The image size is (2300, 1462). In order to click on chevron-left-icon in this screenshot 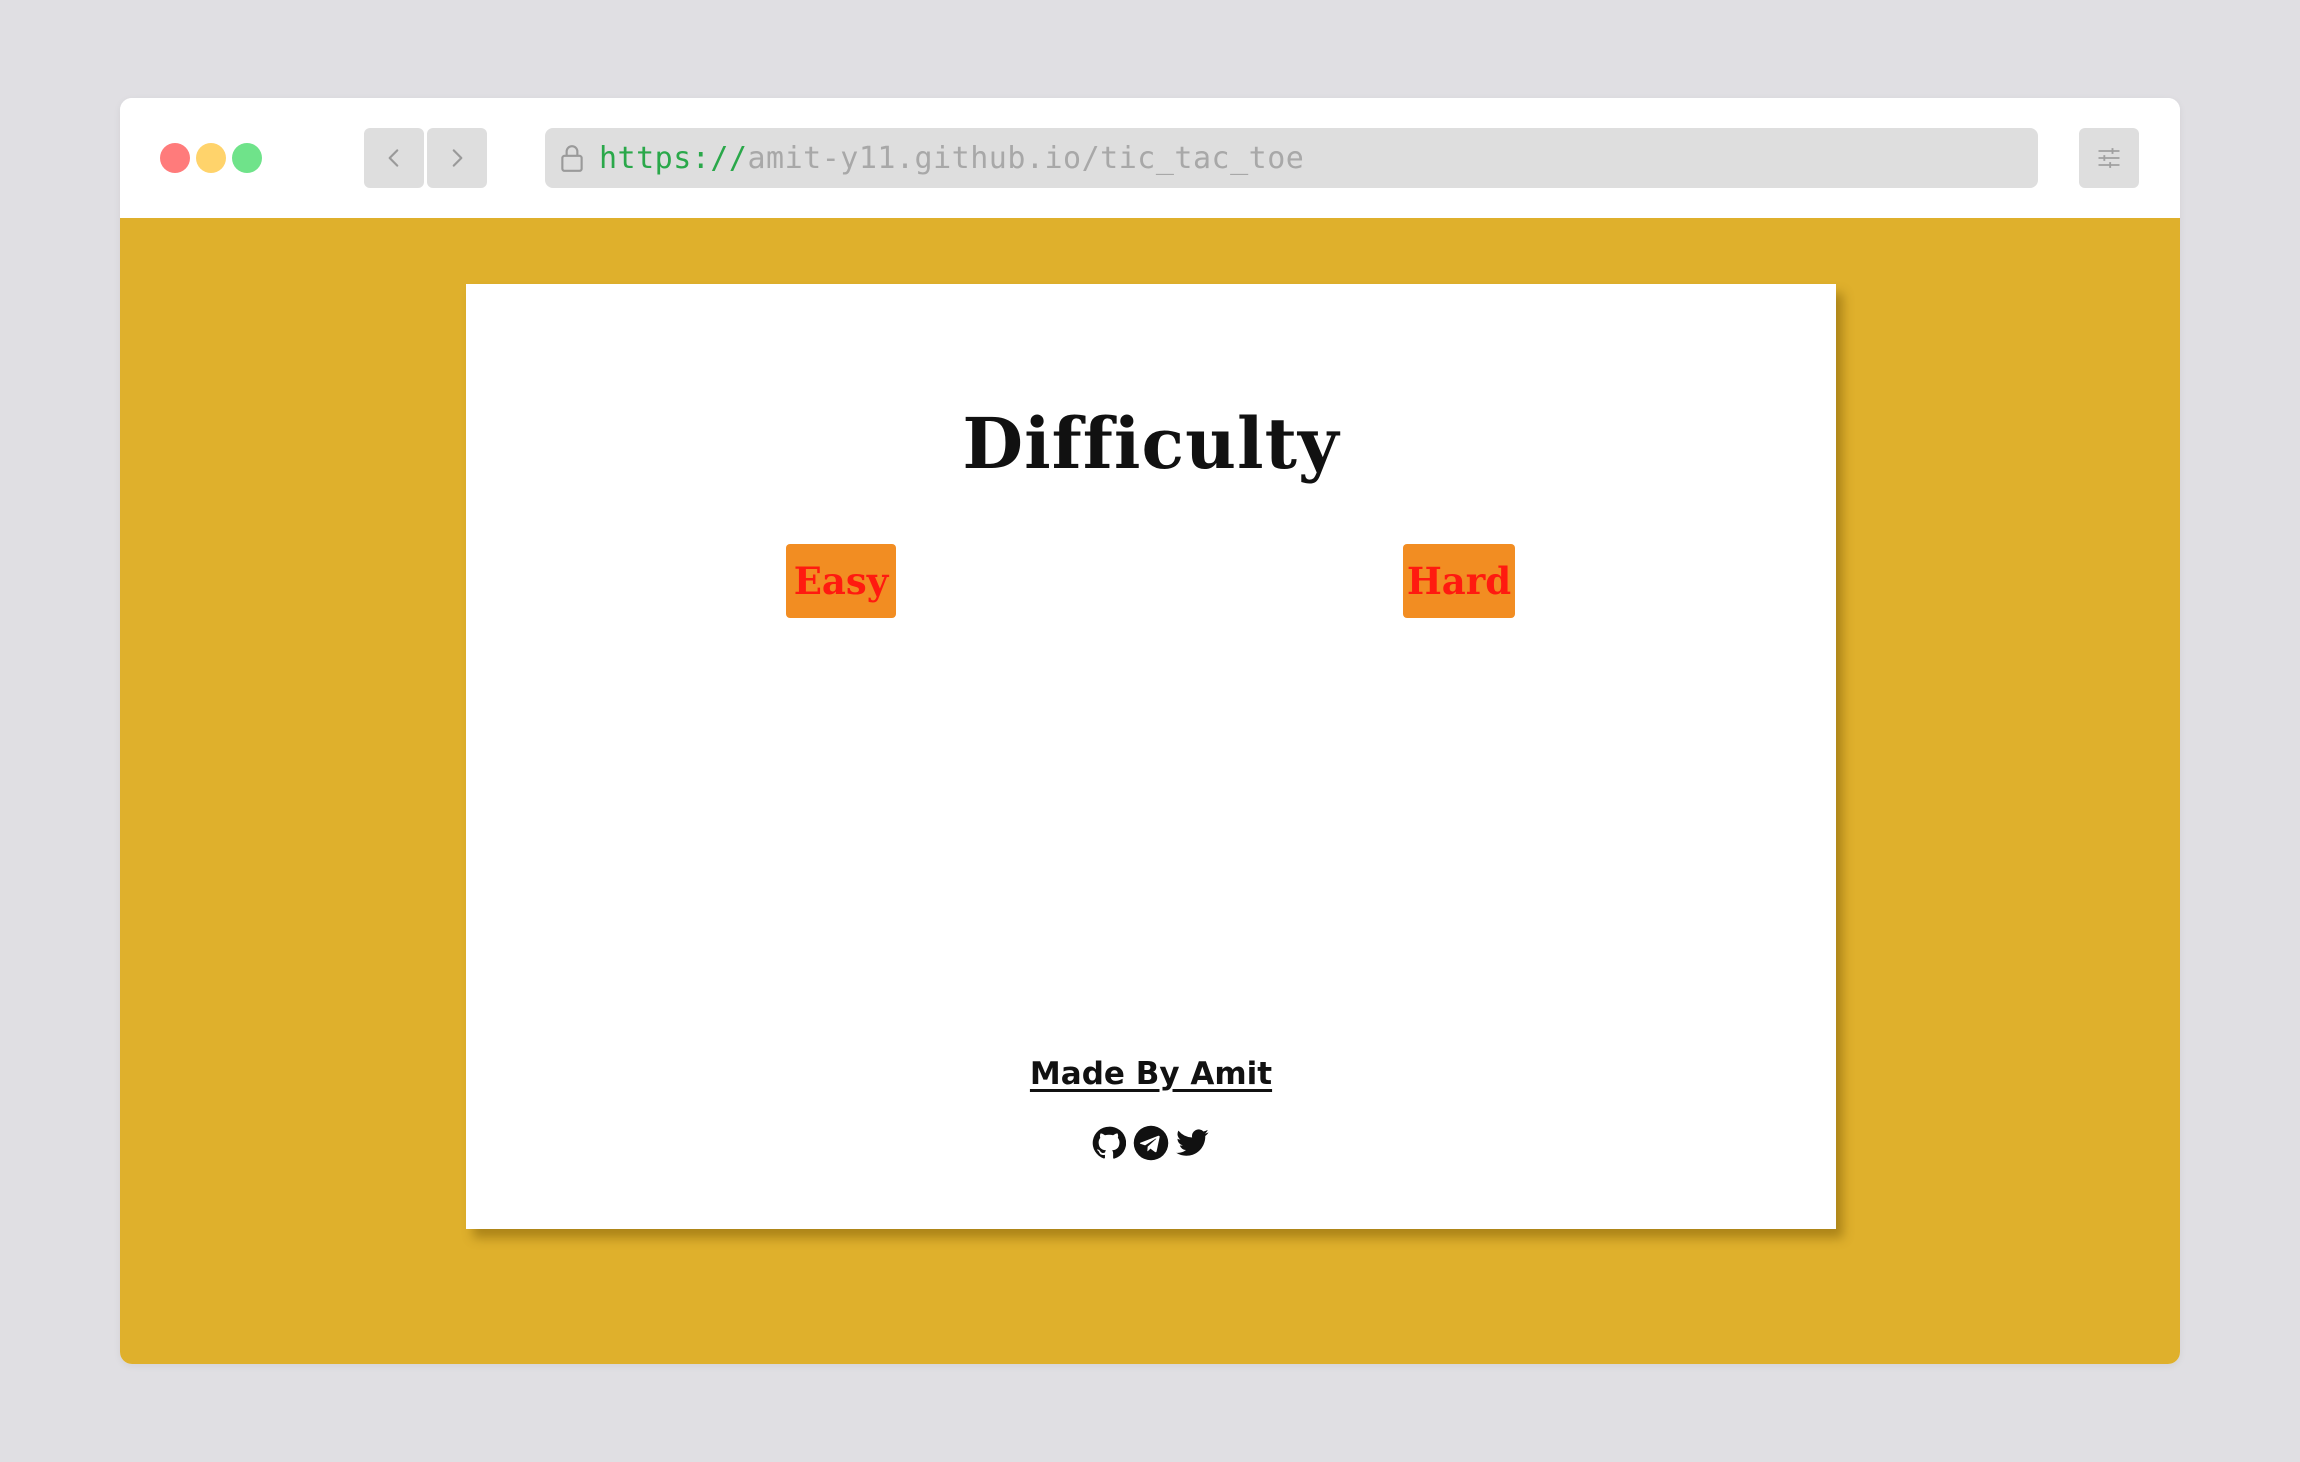, I will do `click(393, 158)`.